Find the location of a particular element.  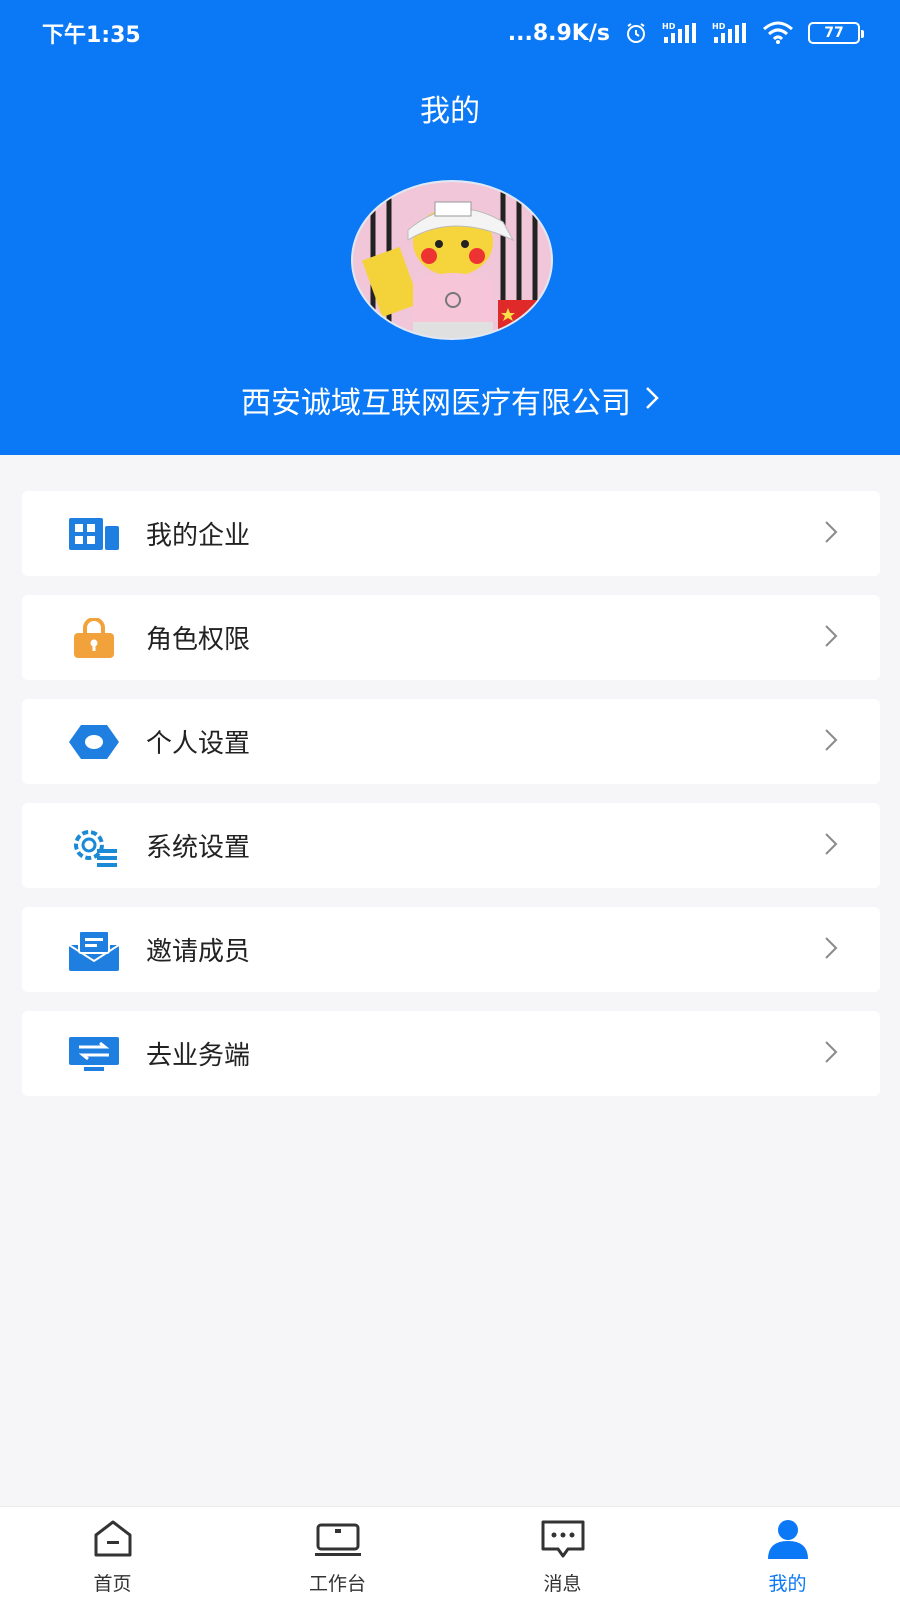

wifi-icon is located at coordinates (778, 33).